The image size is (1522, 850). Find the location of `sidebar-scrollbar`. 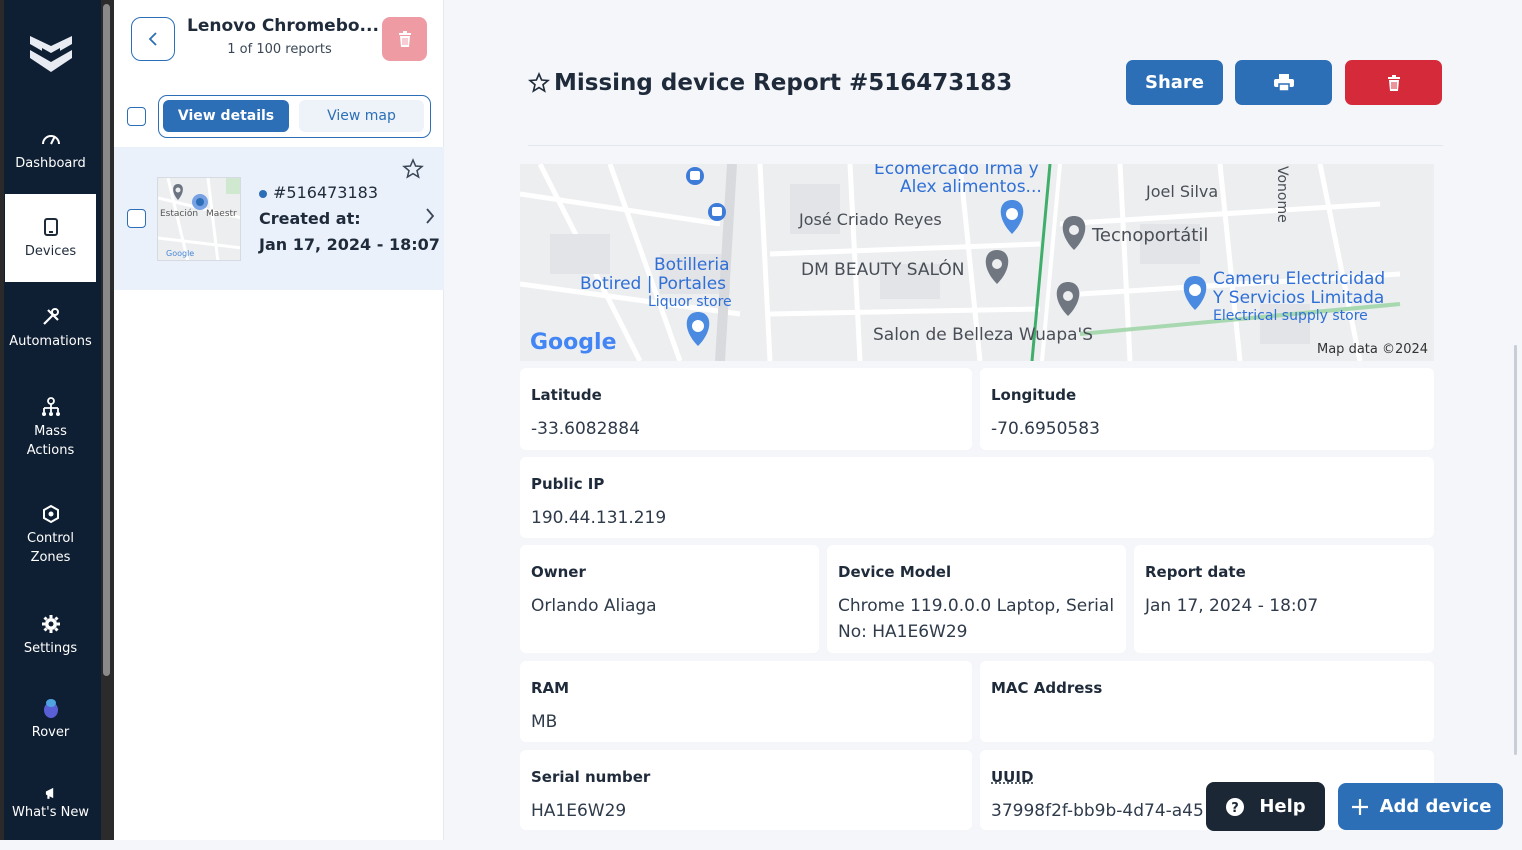

sidebar-scrollbar is located at coordinates (107, 420).